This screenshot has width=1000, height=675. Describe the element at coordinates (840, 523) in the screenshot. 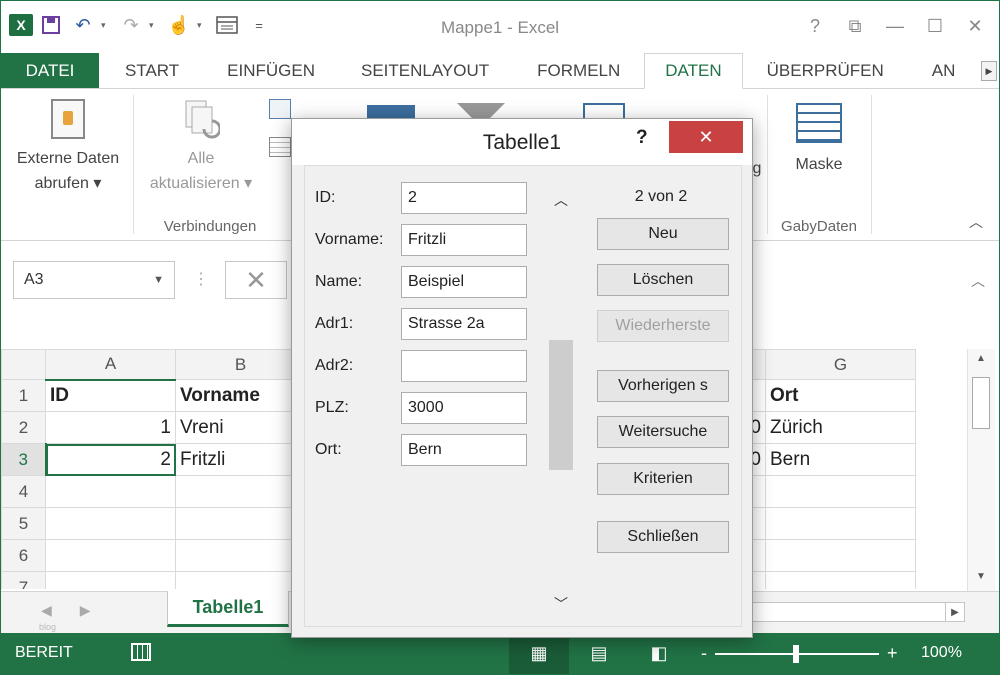

I see `cell-g5` at that location.